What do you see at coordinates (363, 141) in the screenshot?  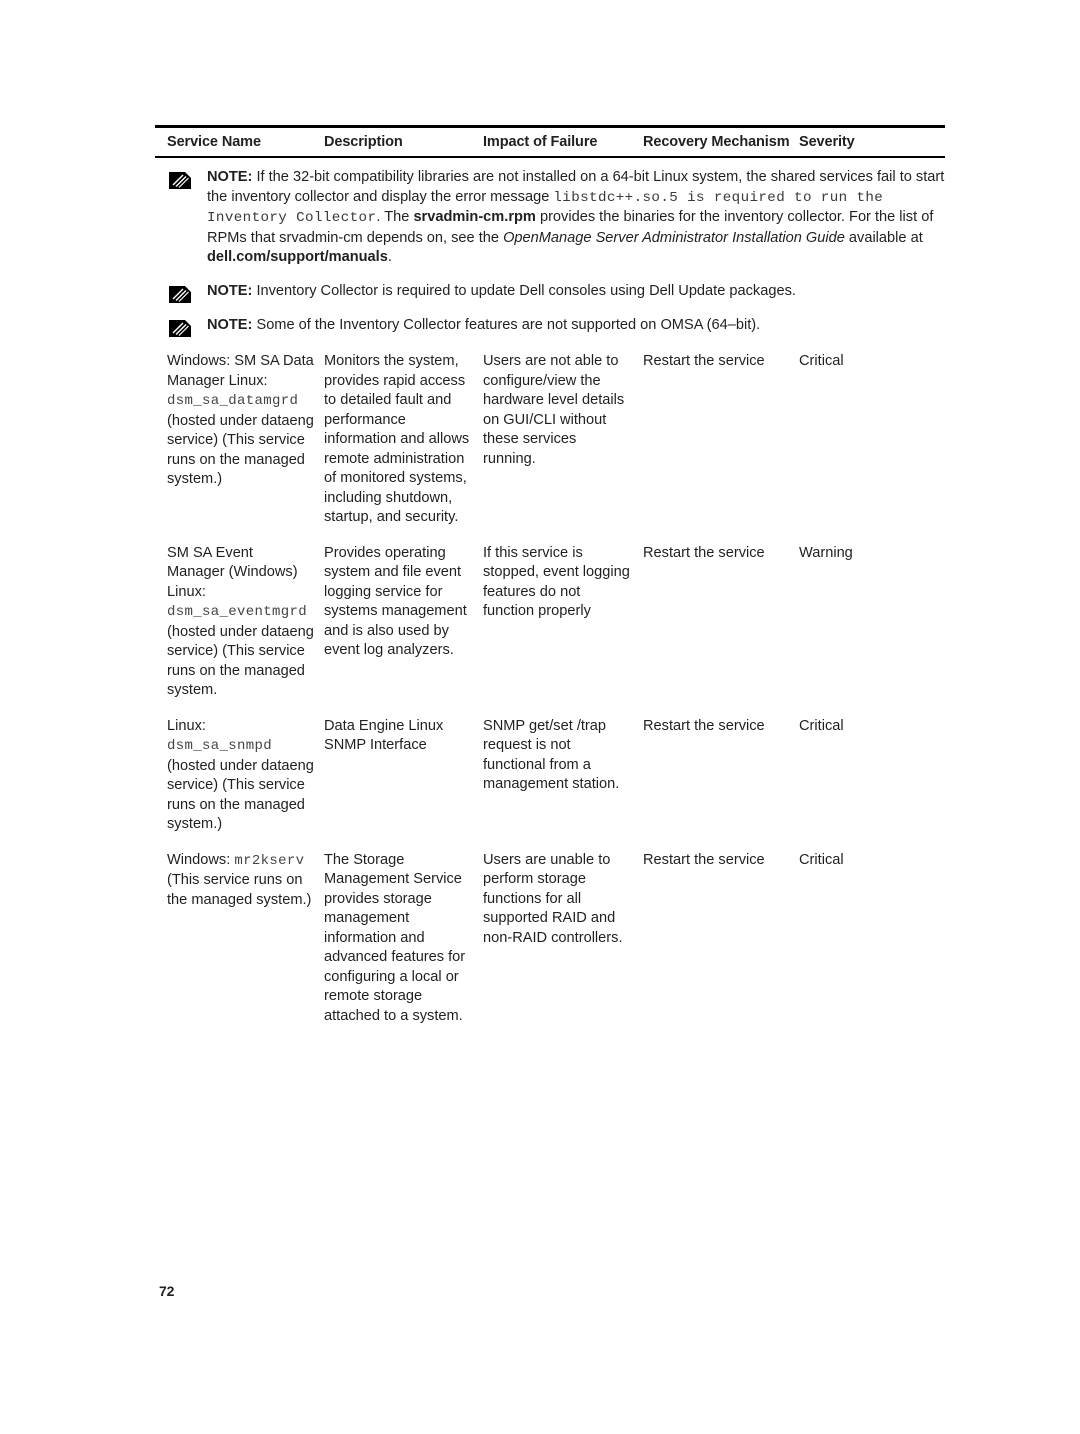 I see `column-header-description: Description` at bounding box center [363, 141].